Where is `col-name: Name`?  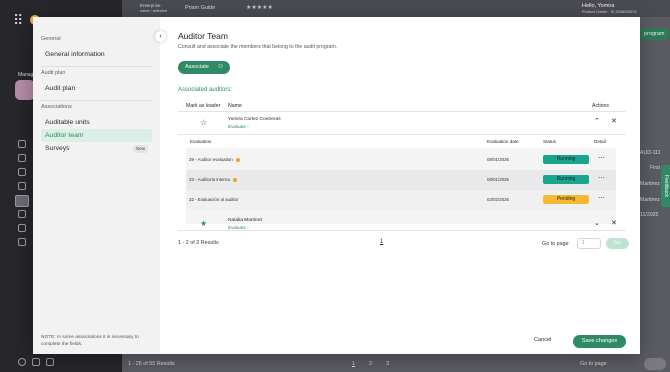 col-name: Name is located at coordinates (235, 106).